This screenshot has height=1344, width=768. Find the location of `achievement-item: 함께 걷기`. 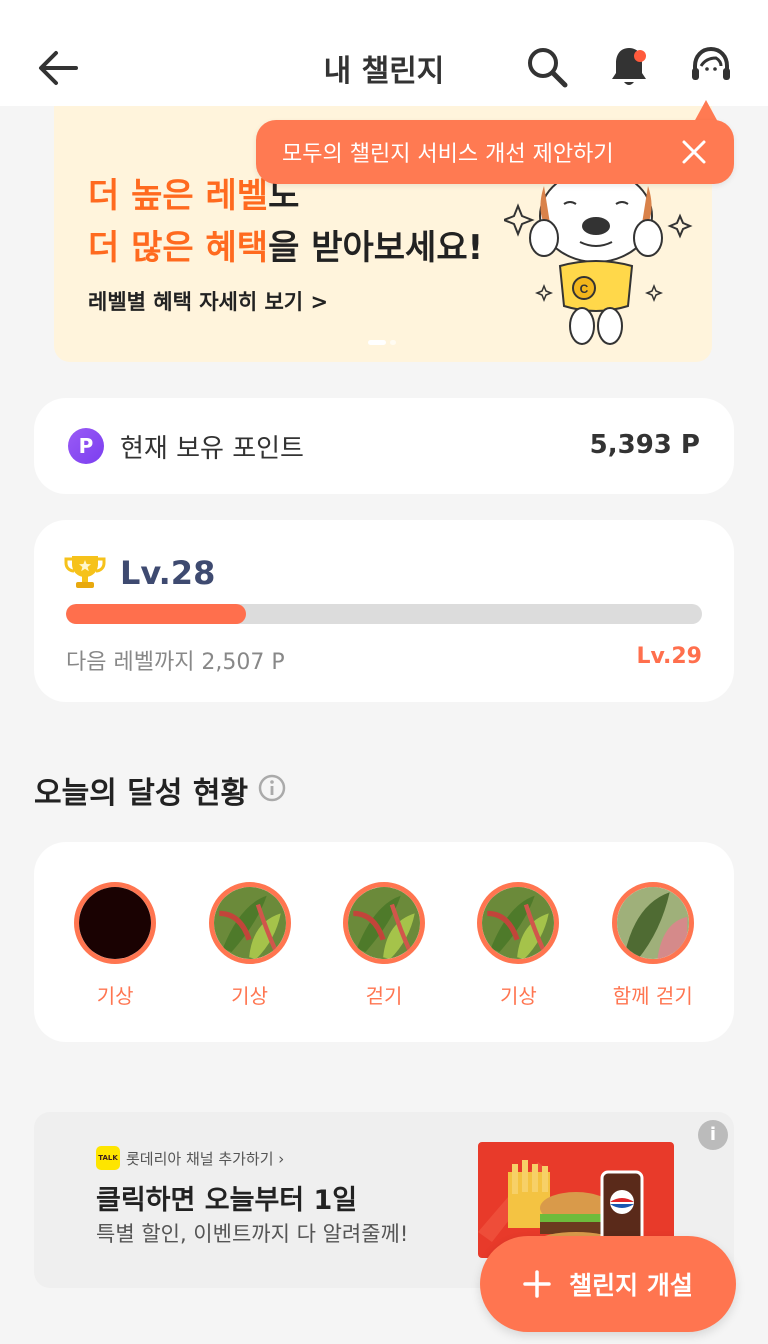

achievement-item: 함께 걷기 is located at coordinates (653, 945).